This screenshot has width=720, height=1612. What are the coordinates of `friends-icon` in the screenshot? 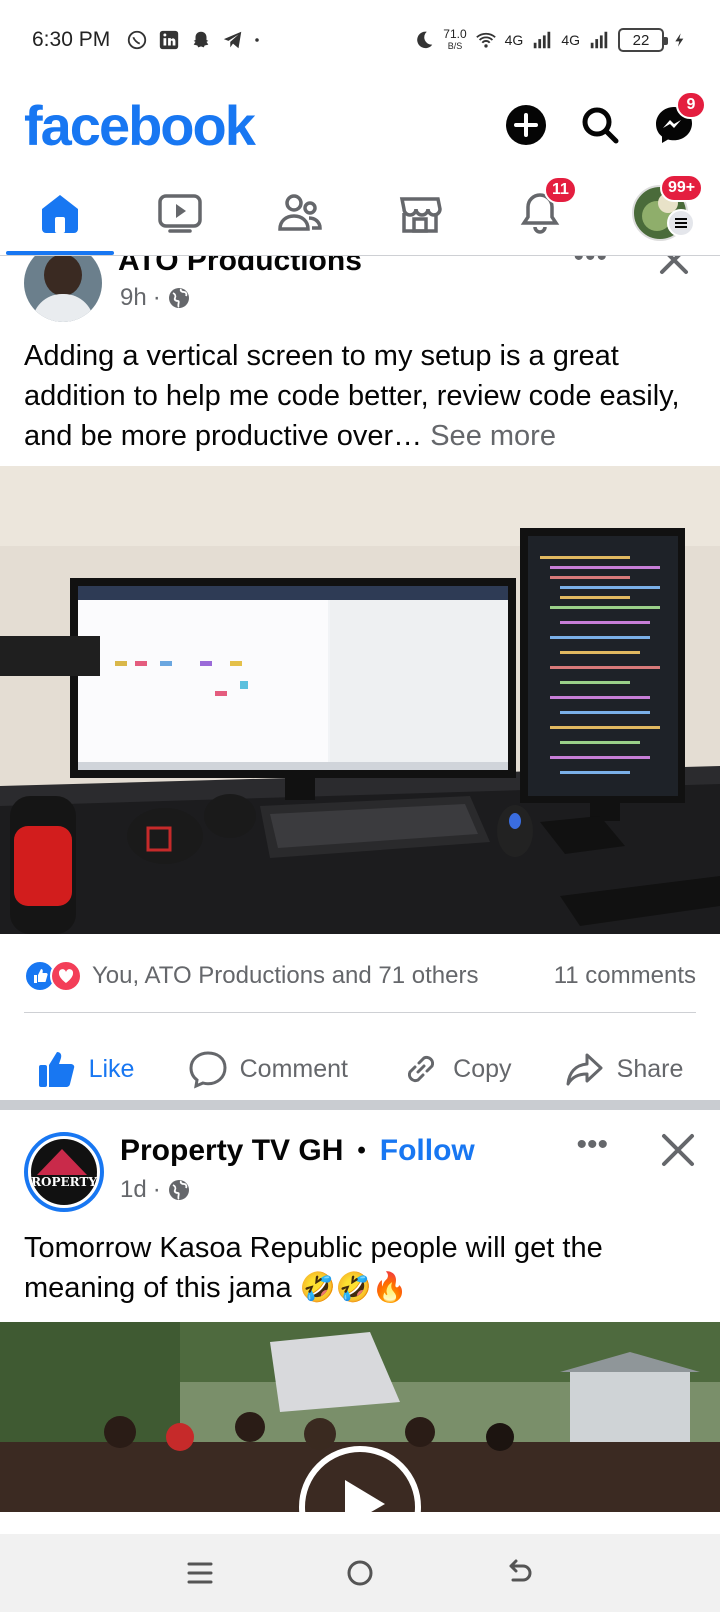 It's located at (300, 212).